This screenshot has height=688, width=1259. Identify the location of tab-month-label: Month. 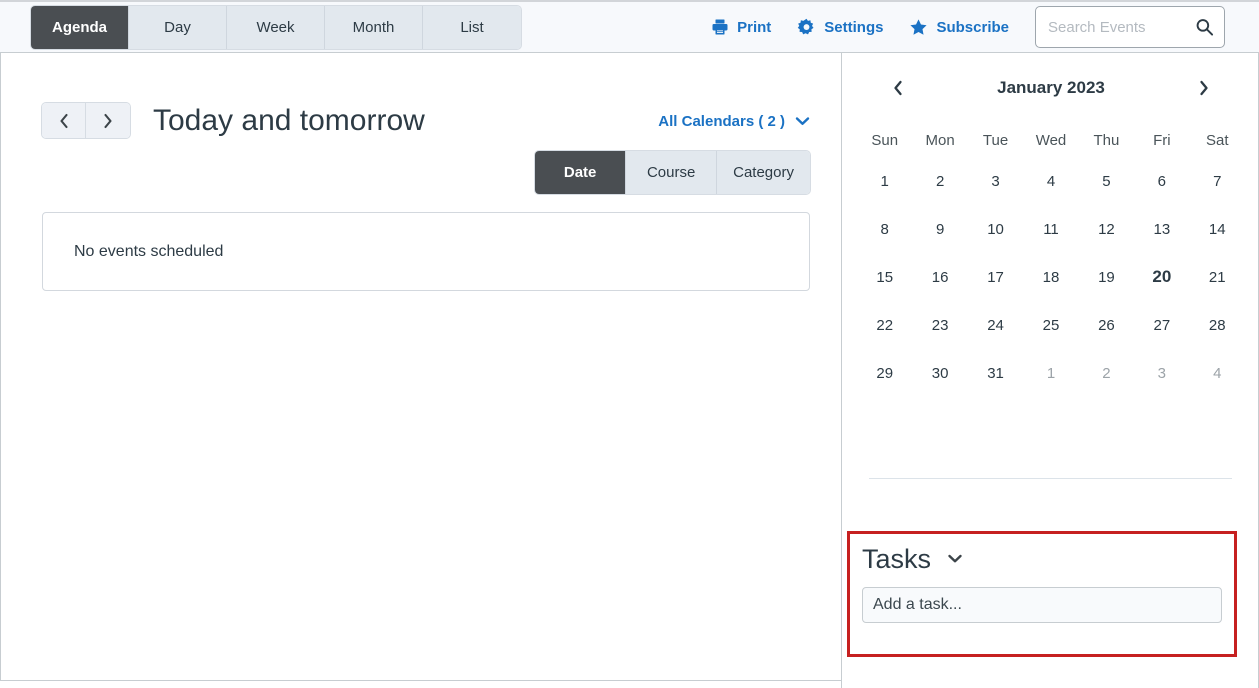
(373, 27).